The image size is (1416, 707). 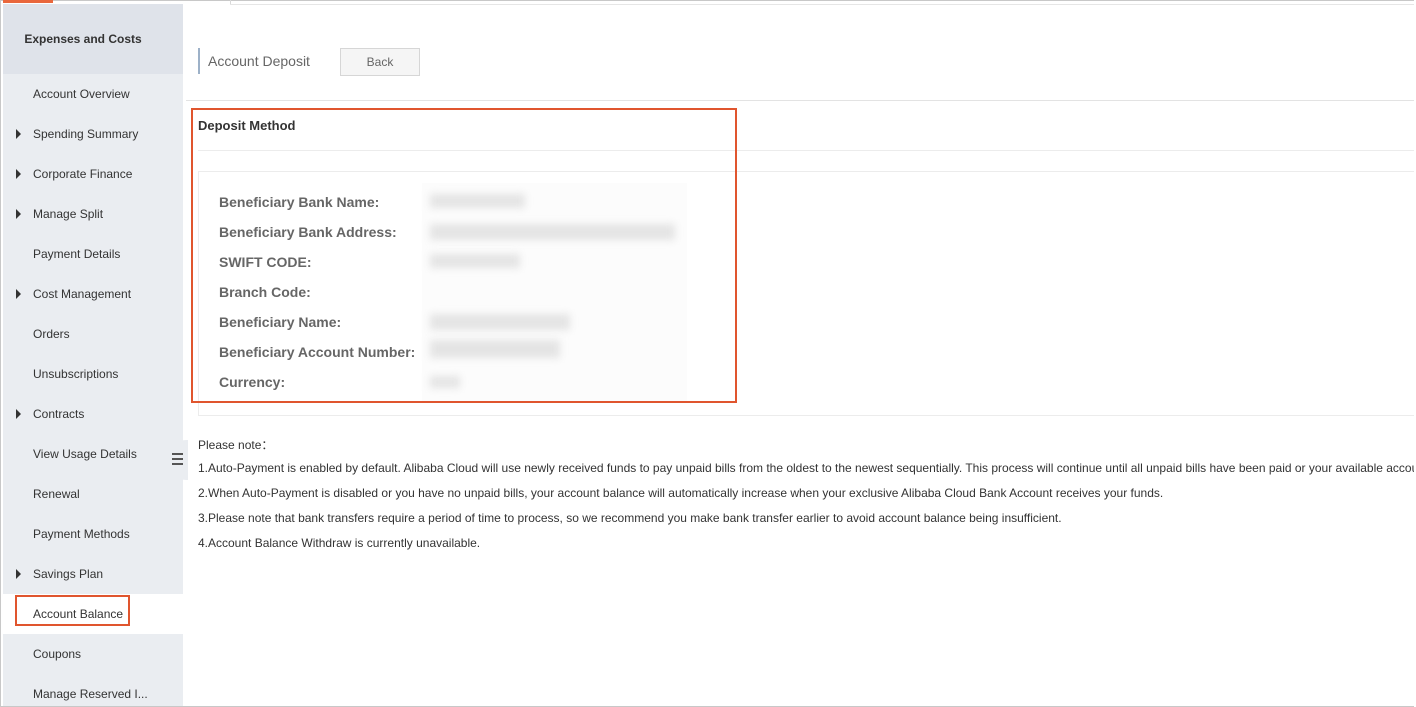 I want to click on sidebar-item-contracts: Contracts, so click(x=93, y=414).